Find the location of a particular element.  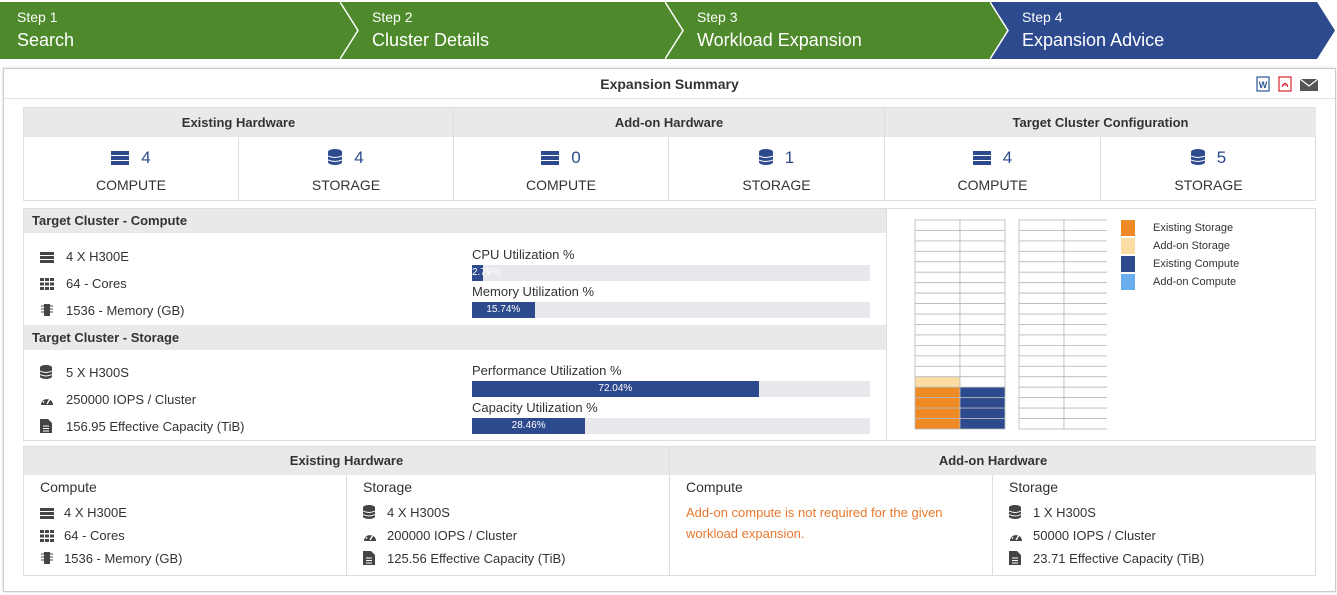

legend-label: Add-on Storage is located at coordinates (1192, 246).